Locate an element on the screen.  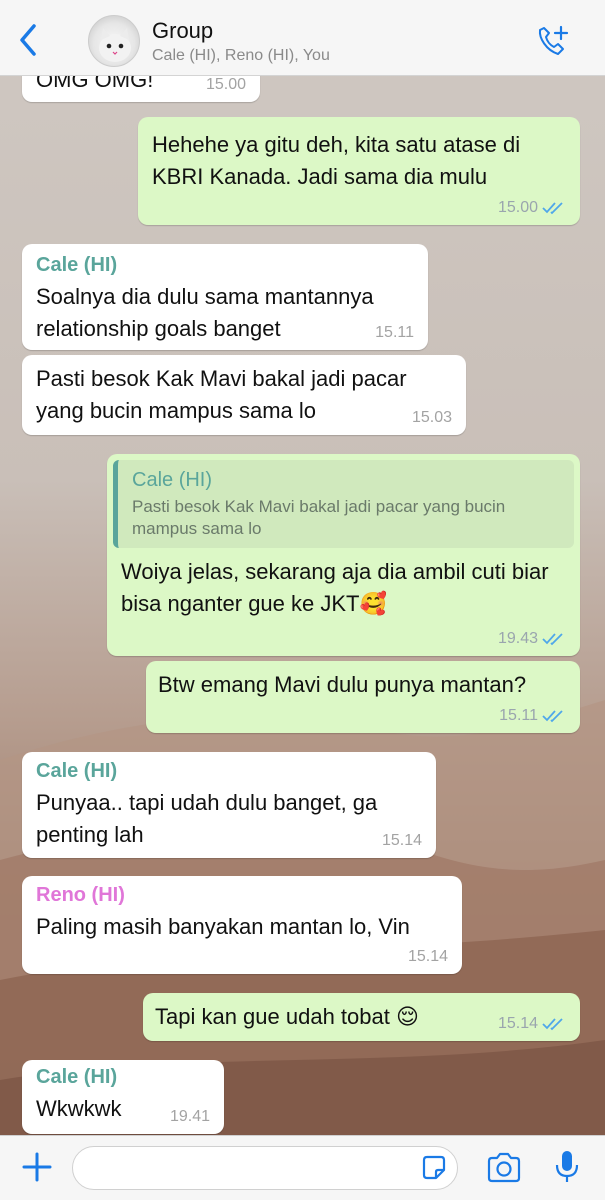
message-text: Btw emang Mavi dulu punya mantan? is located at coordinates (342, 684).